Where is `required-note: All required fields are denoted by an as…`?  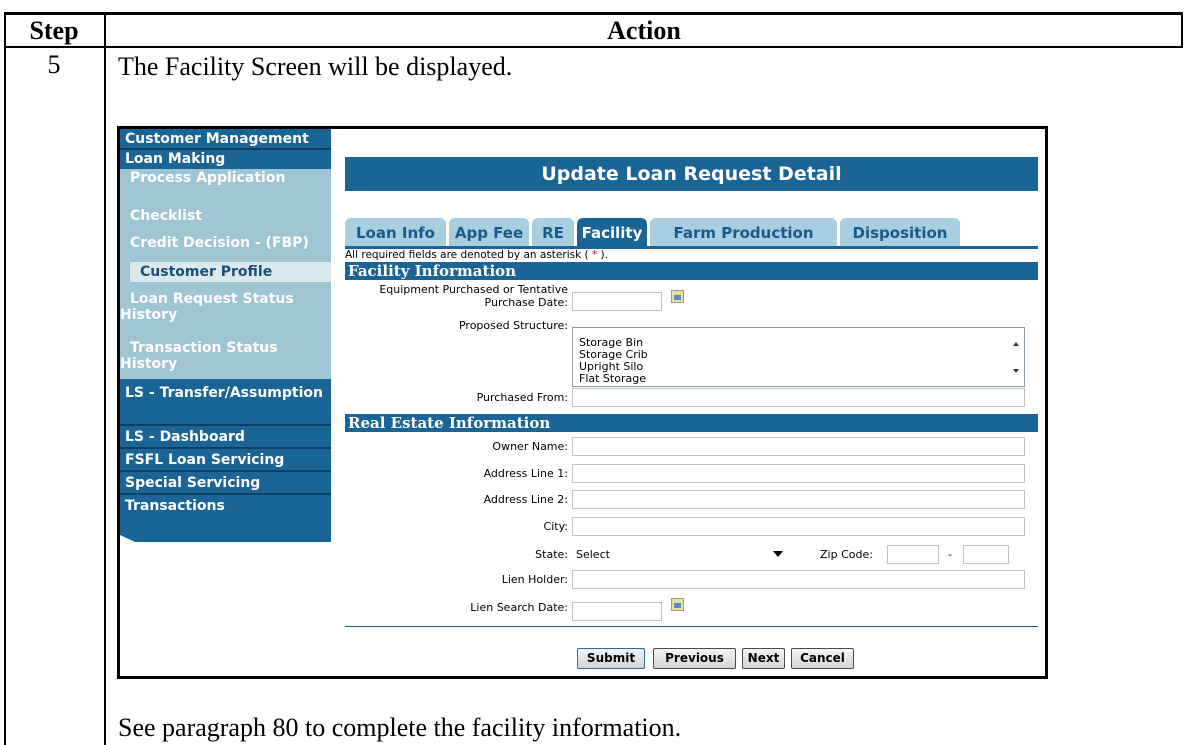
required-note: All required fields are denoted by an as… is located at coordinates (476, 255).